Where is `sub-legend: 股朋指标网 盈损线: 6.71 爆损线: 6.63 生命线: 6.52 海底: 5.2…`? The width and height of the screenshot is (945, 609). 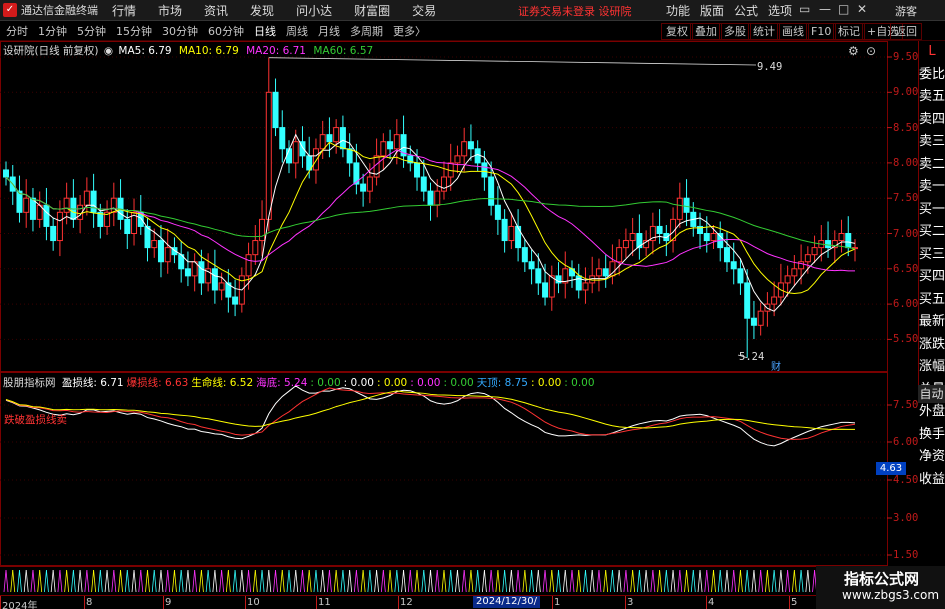
sub-legend: 股朋指标网 盈损线: 6.71 爆损线: 6.63 生命线: 6.52 海底: 5.2… is located at coordinates (299, 382).